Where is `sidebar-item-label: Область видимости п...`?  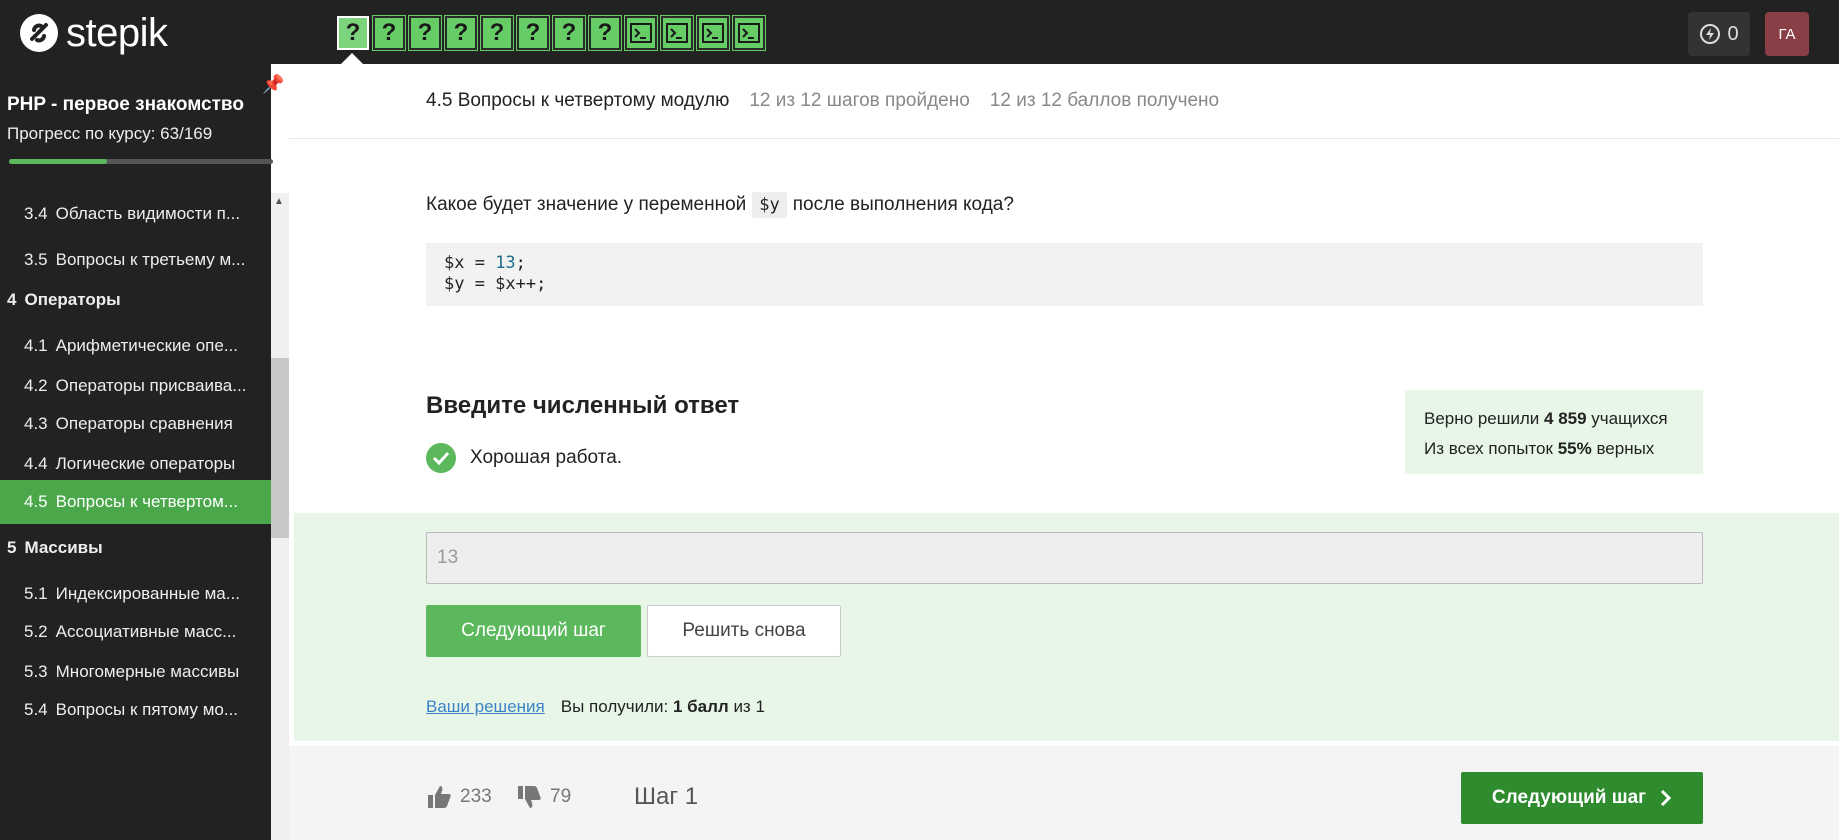
sidebar-item-label: Область видимости п... is located at coordinates (148, 213).